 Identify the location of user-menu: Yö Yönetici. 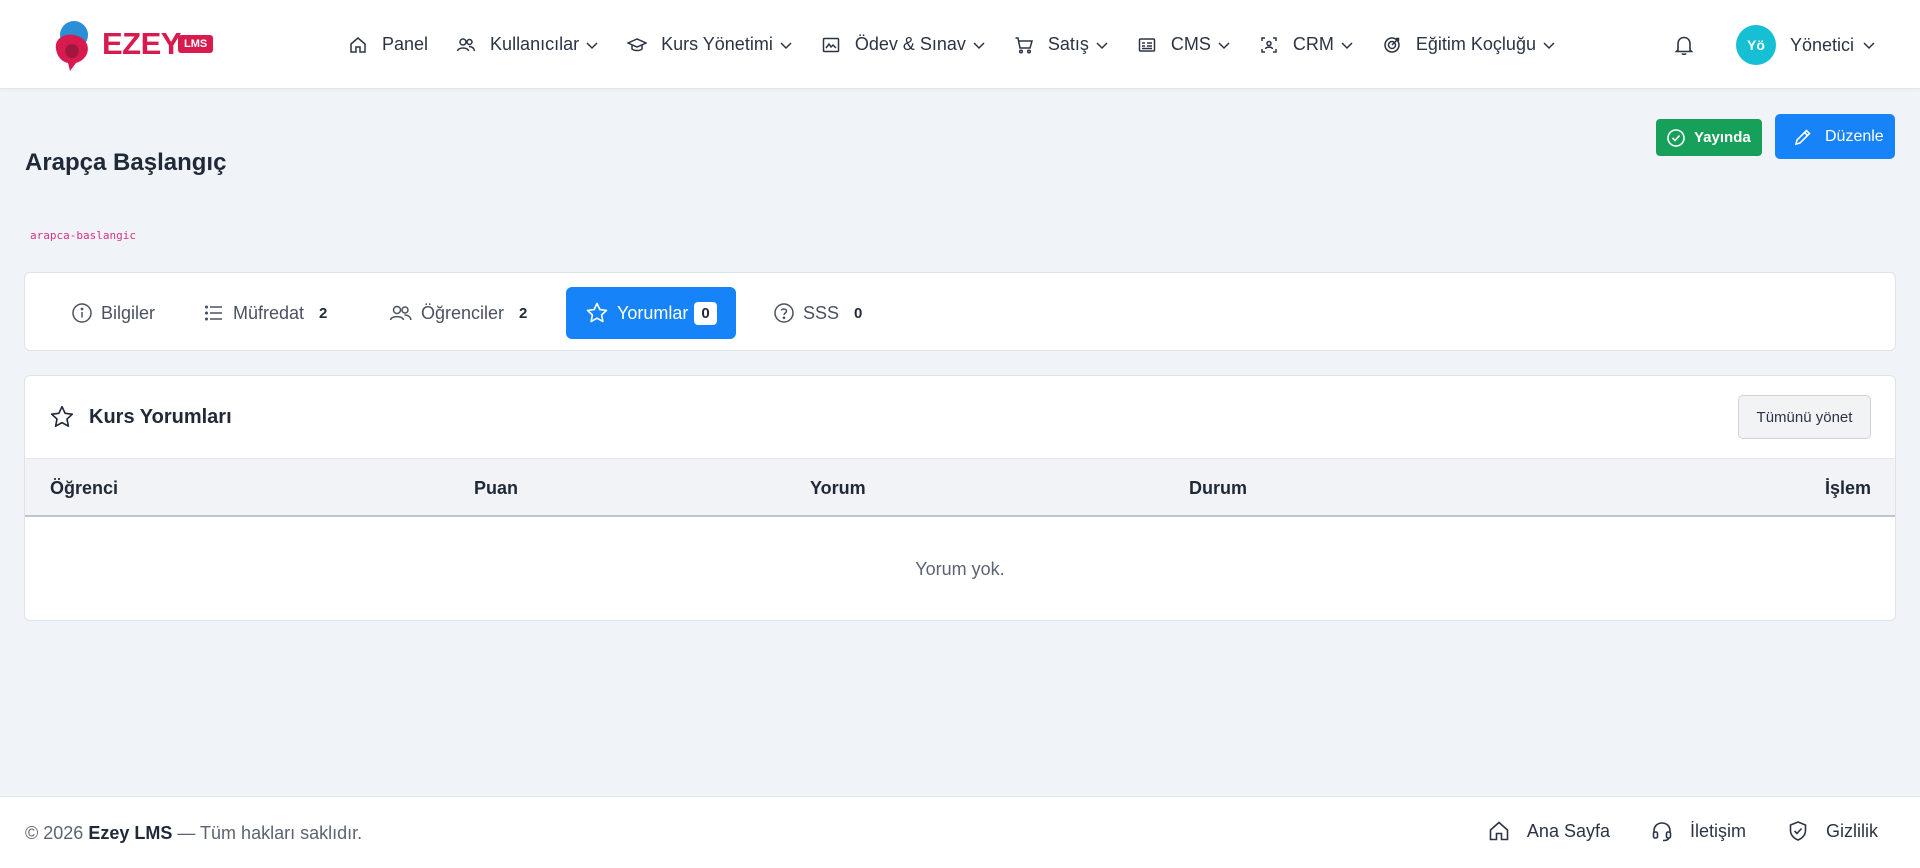
(1806, 45).